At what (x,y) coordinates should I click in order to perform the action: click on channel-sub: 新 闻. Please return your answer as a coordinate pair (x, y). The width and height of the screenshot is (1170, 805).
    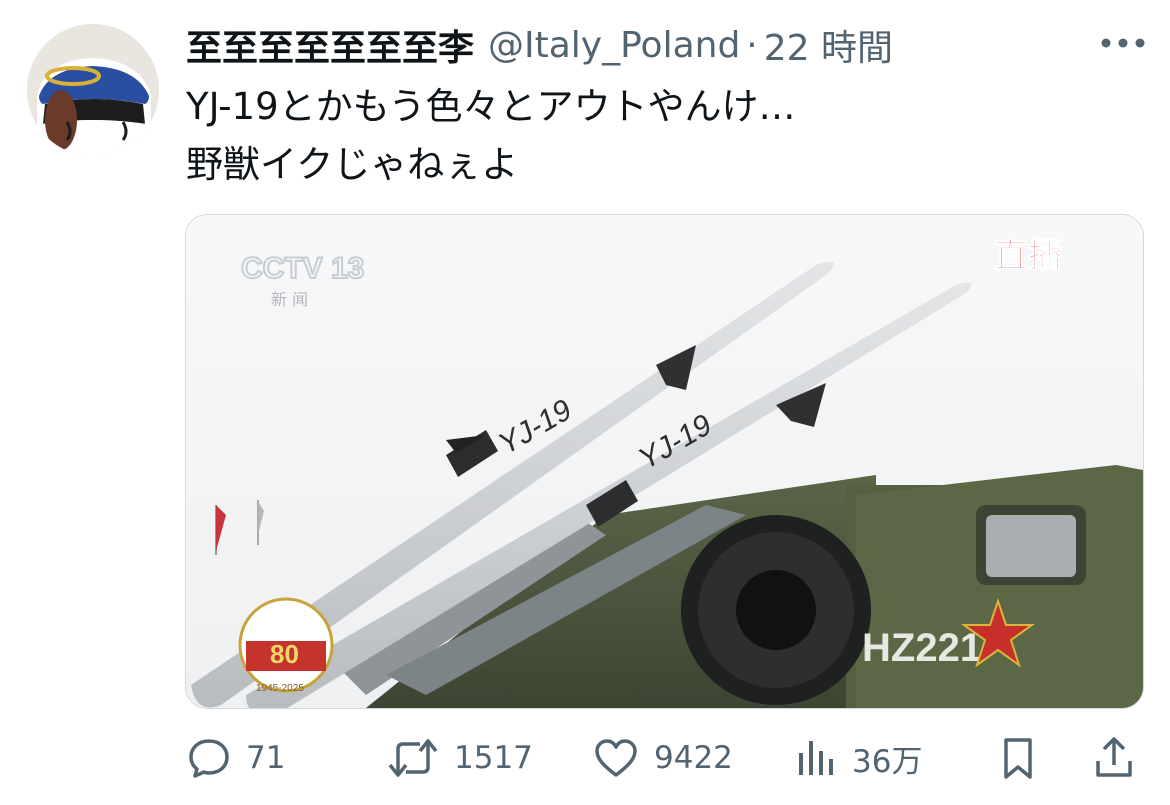
    Looking at the image, I should click on (289, 299).